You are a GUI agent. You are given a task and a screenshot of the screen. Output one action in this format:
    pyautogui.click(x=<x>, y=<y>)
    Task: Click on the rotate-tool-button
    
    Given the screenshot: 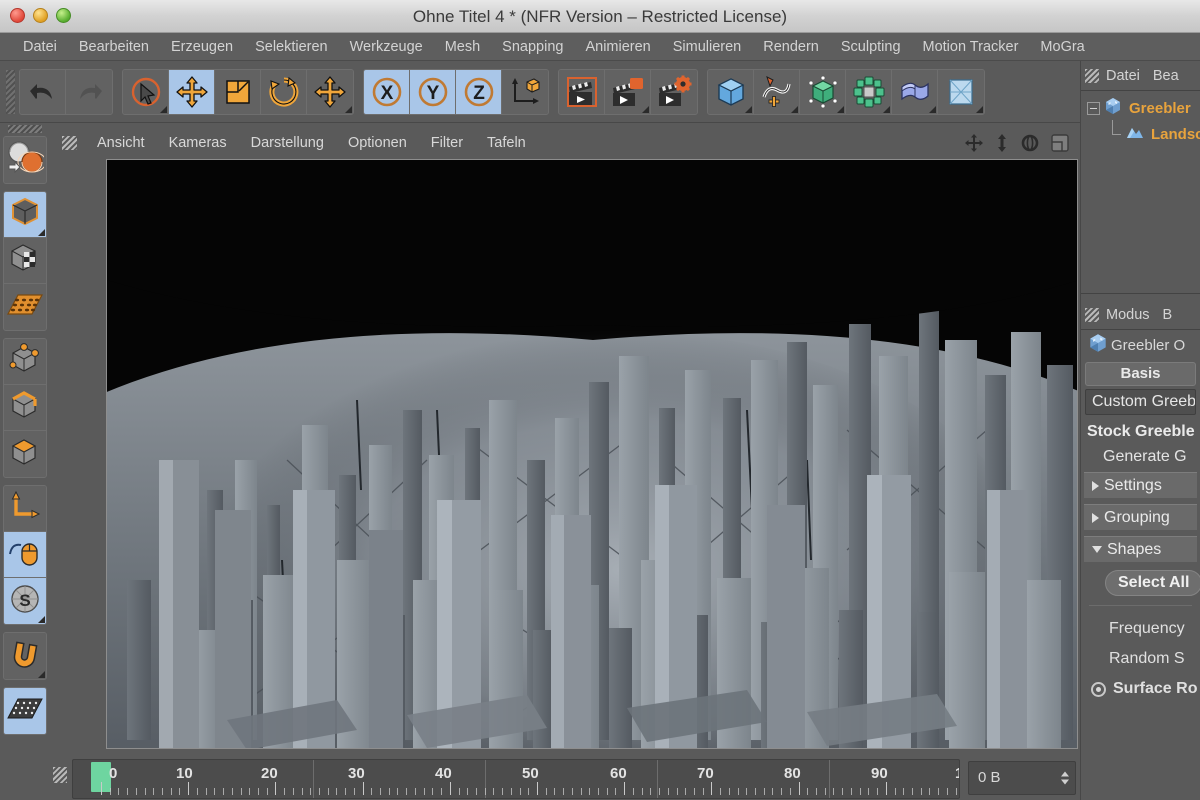 What is the action you would take?
    pyautogui.click(x=284, y=91)
    